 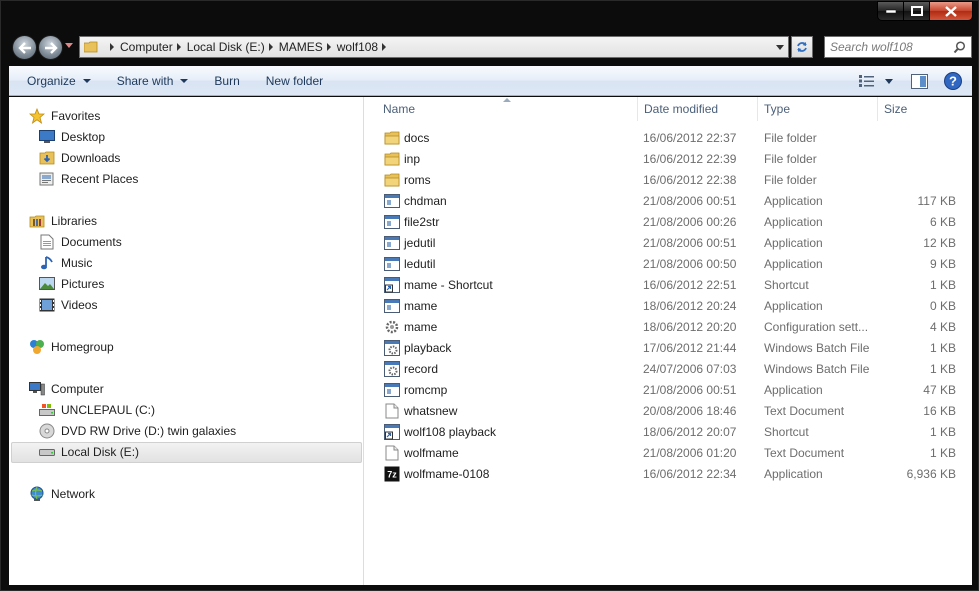 I want to click on nav-network: Network, so click(x=62, y=494).